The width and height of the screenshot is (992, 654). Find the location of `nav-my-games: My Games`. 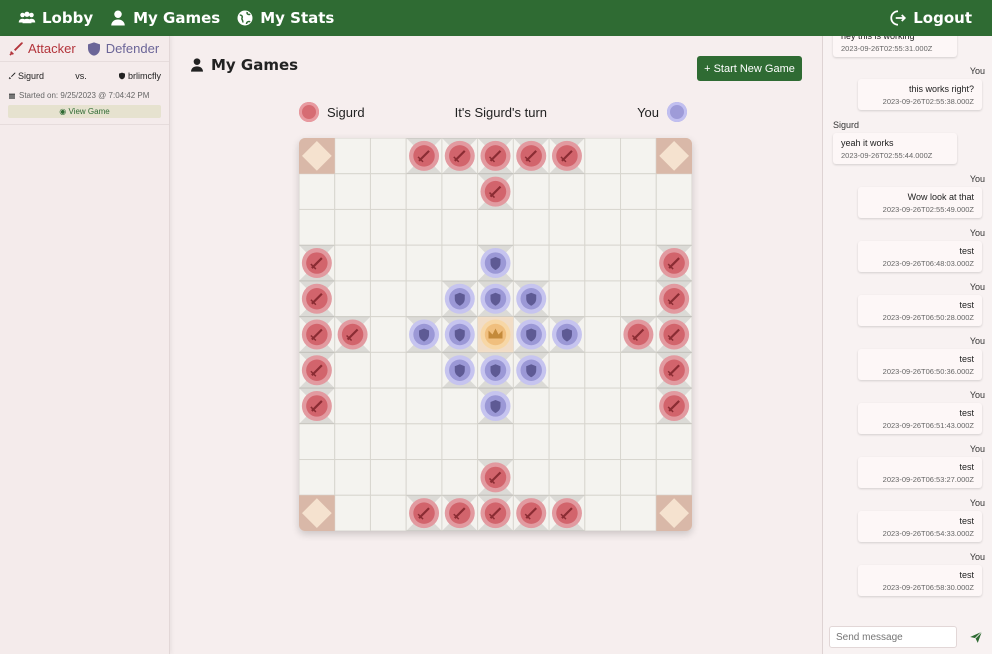

nav-my-games: My Games is located at coordinates (164, 18).